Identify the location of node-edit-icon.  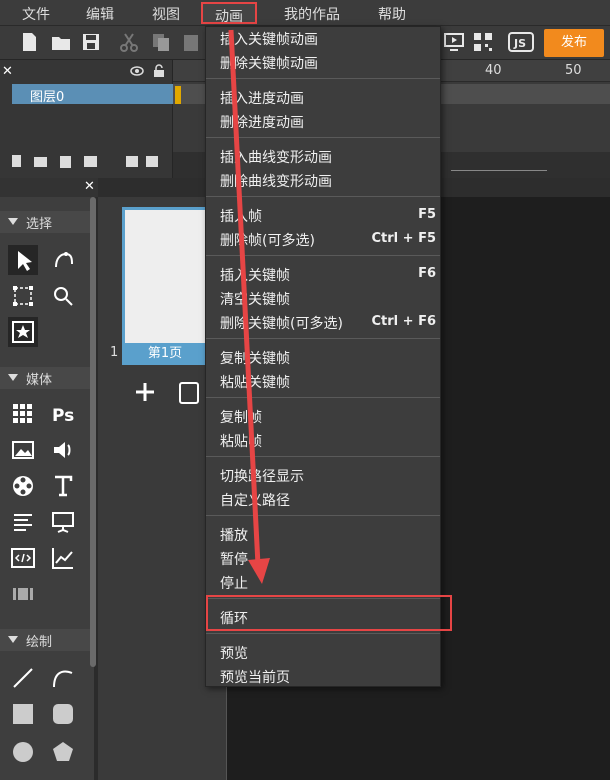
(64, 260).